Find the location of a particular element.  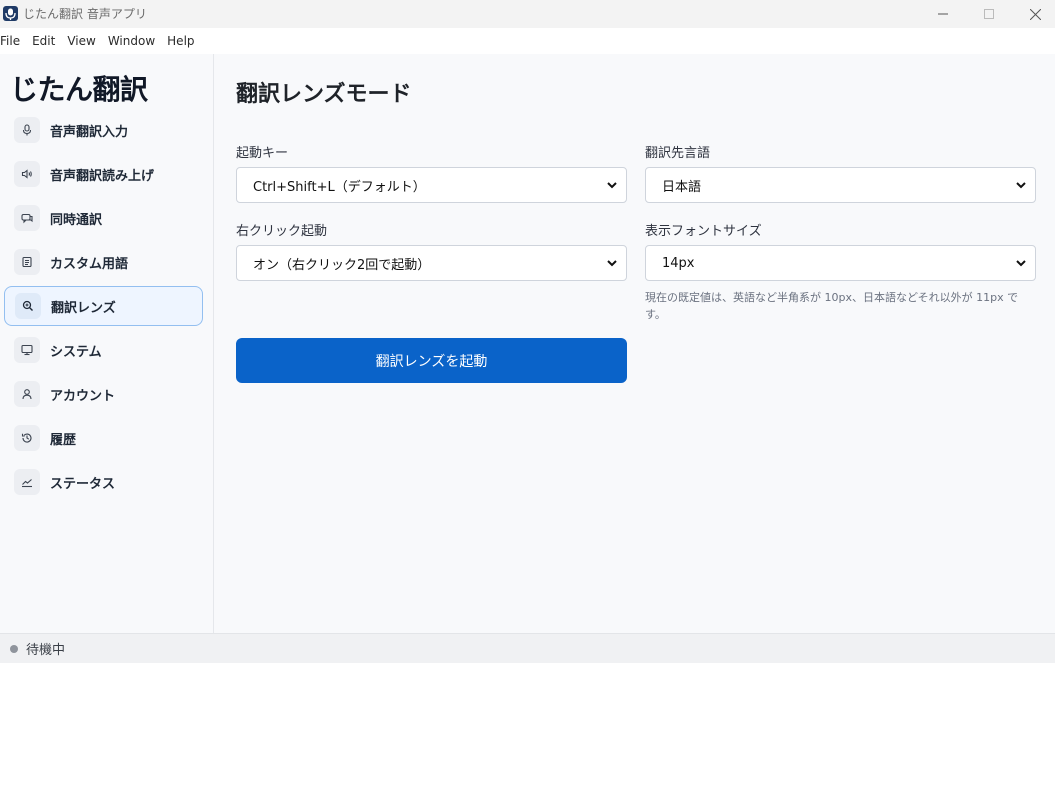

sidebar-item-label: システム is located at coordinates (76, 352).